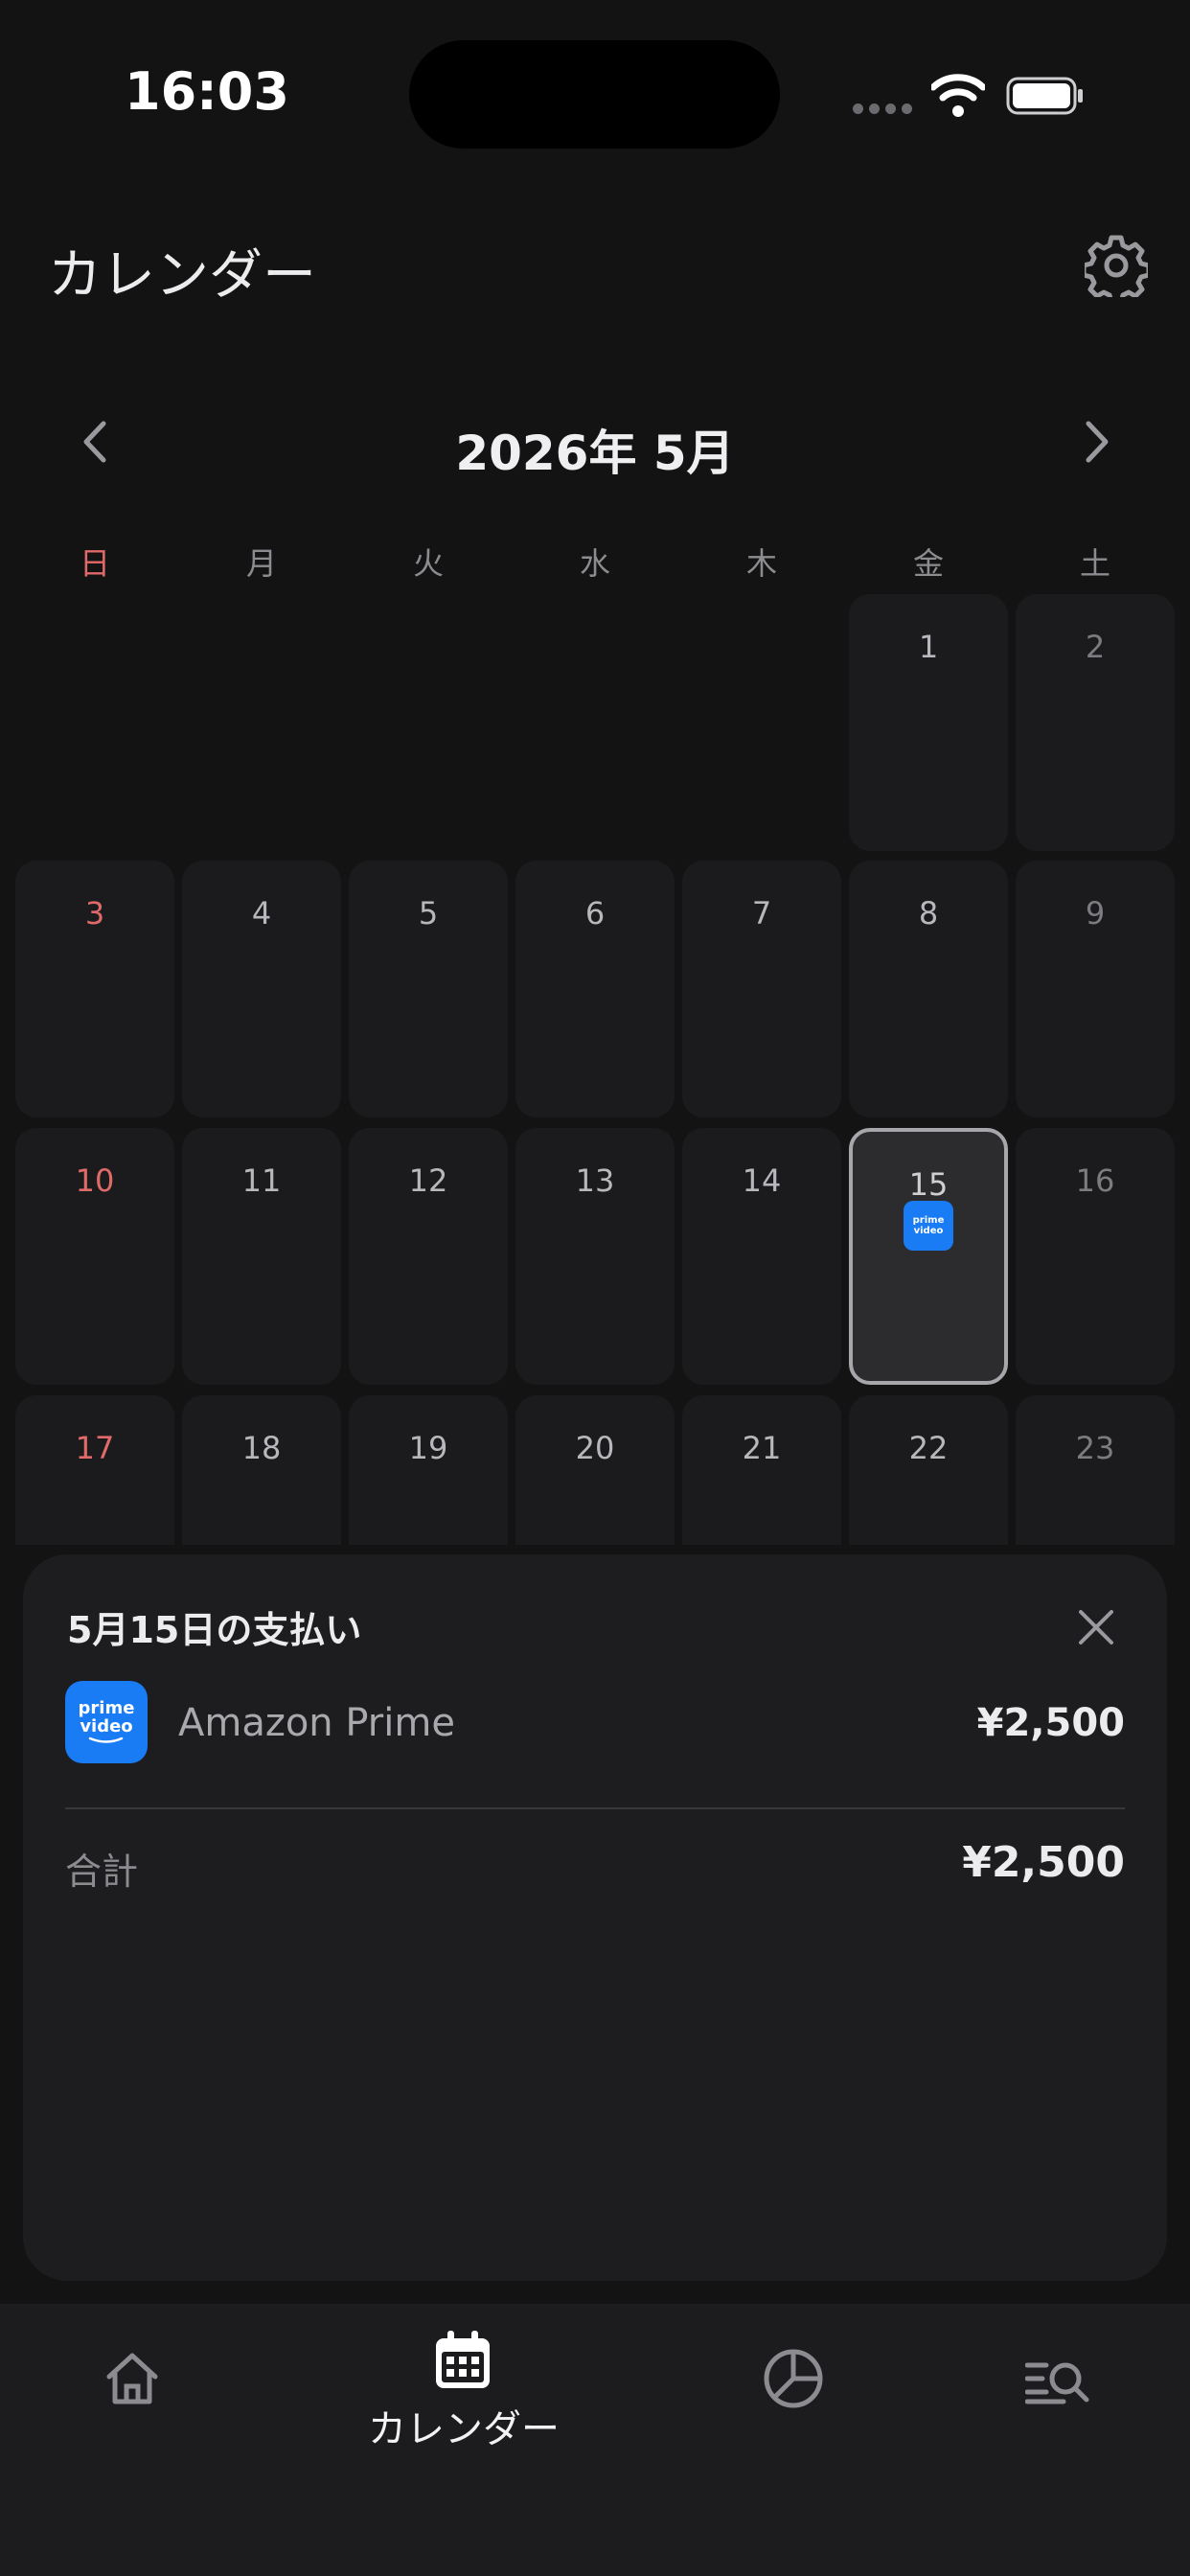  What do you see at coordinates (929, 722) in the screenshot?
I see `day-cell: 1` at bounding box center [929, 722].